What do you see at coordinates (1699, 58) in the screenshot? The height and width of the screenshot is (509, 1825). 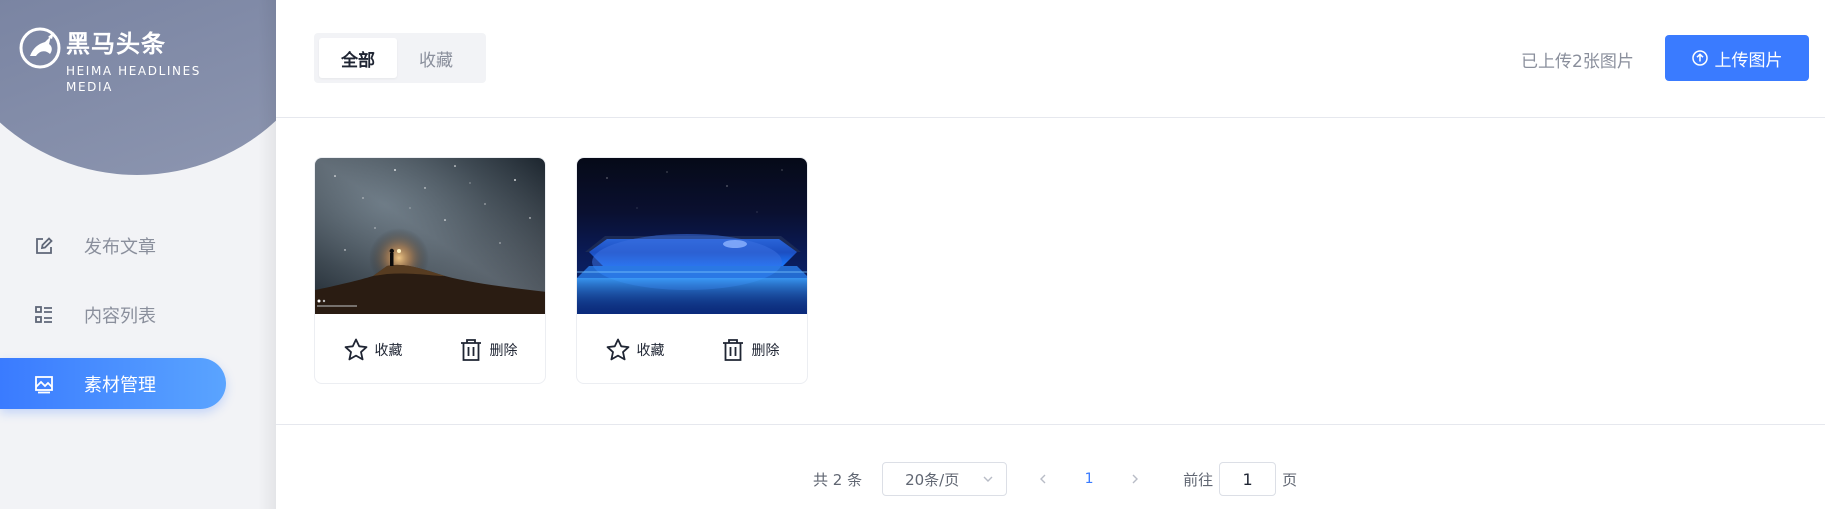 I see `arrow-up-circle-icon` at bounding box center [1699, 58].